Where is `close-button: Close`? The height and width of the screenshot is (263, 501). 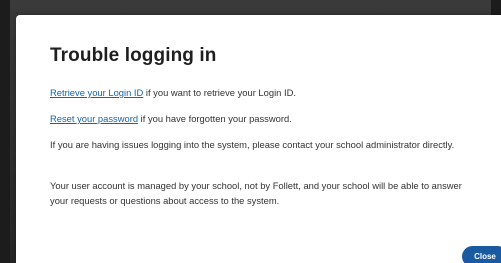
close-button: Close is located at coordinates (481, 254).